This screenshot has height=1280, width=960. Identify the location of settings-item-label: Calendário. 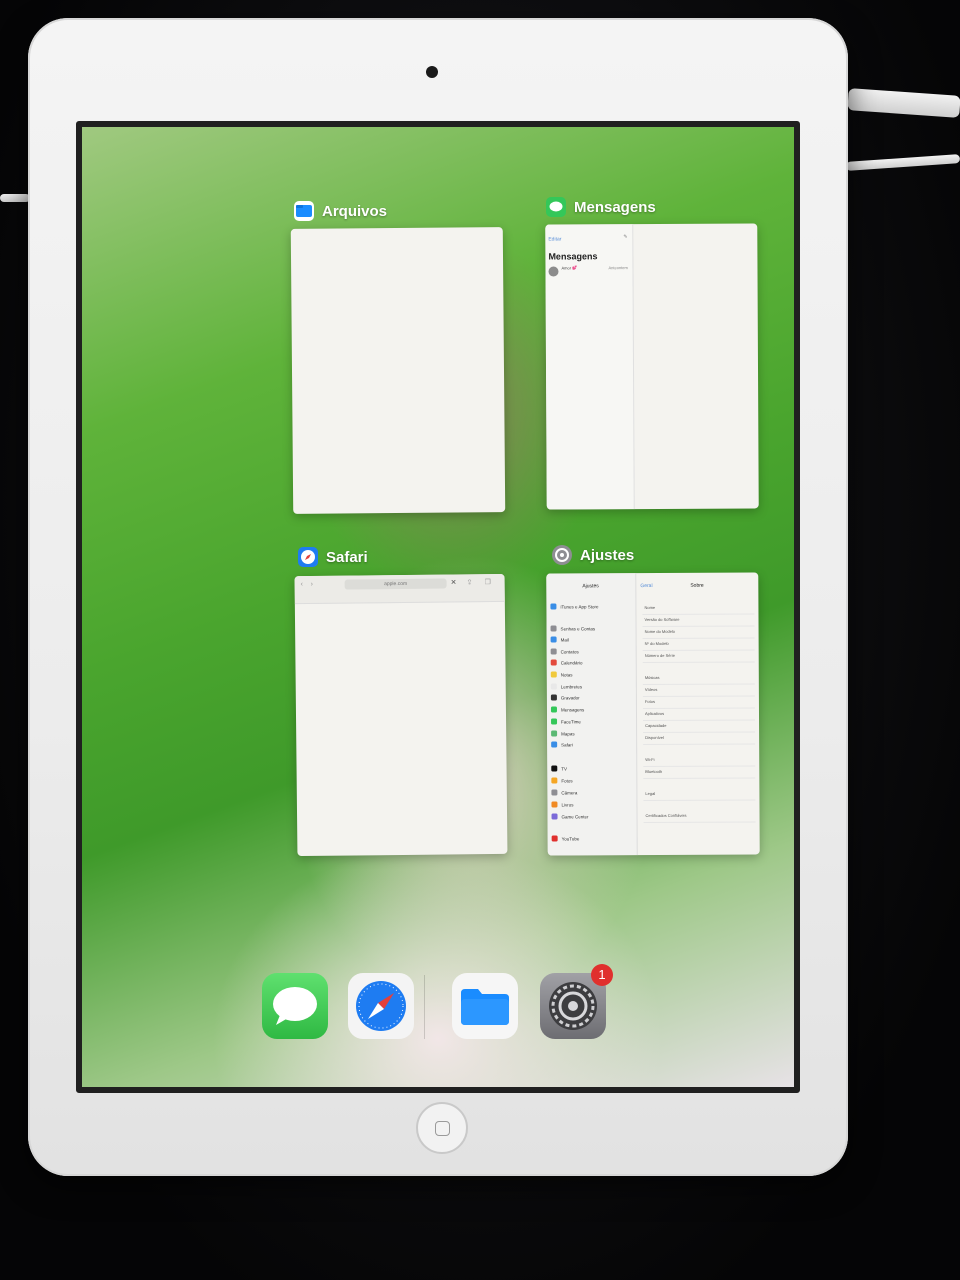
(571, 662).